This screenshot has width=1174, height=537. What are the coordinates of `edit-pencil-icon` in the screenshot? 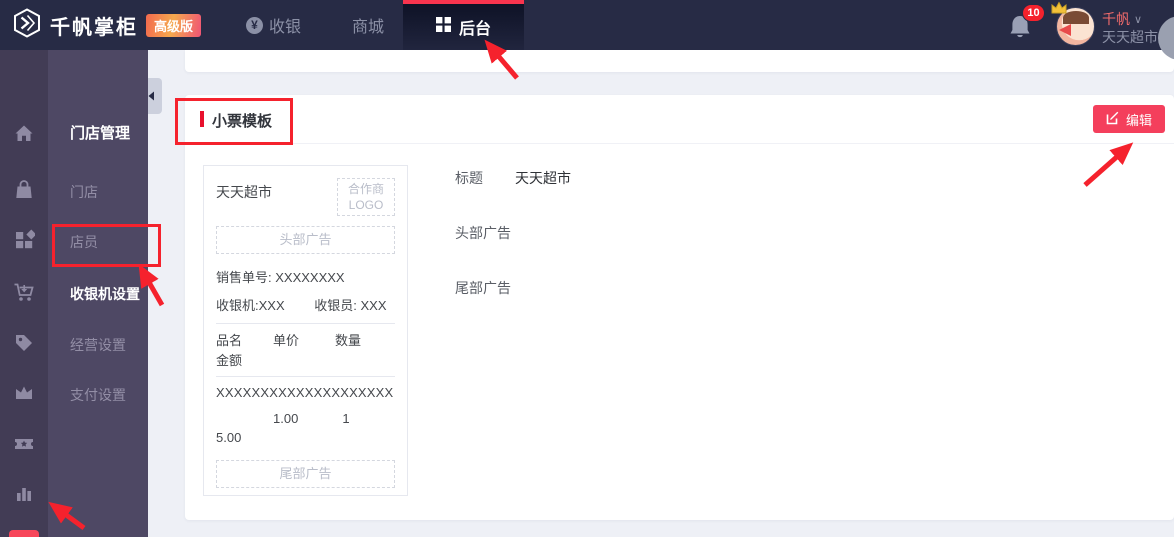 It's located at (1113, 119).